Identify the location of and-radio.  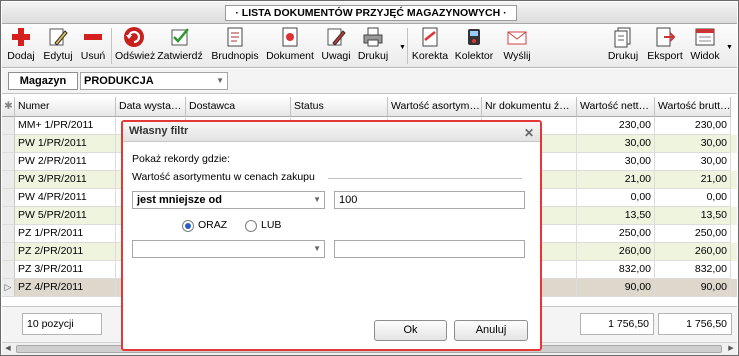
(188, 226).